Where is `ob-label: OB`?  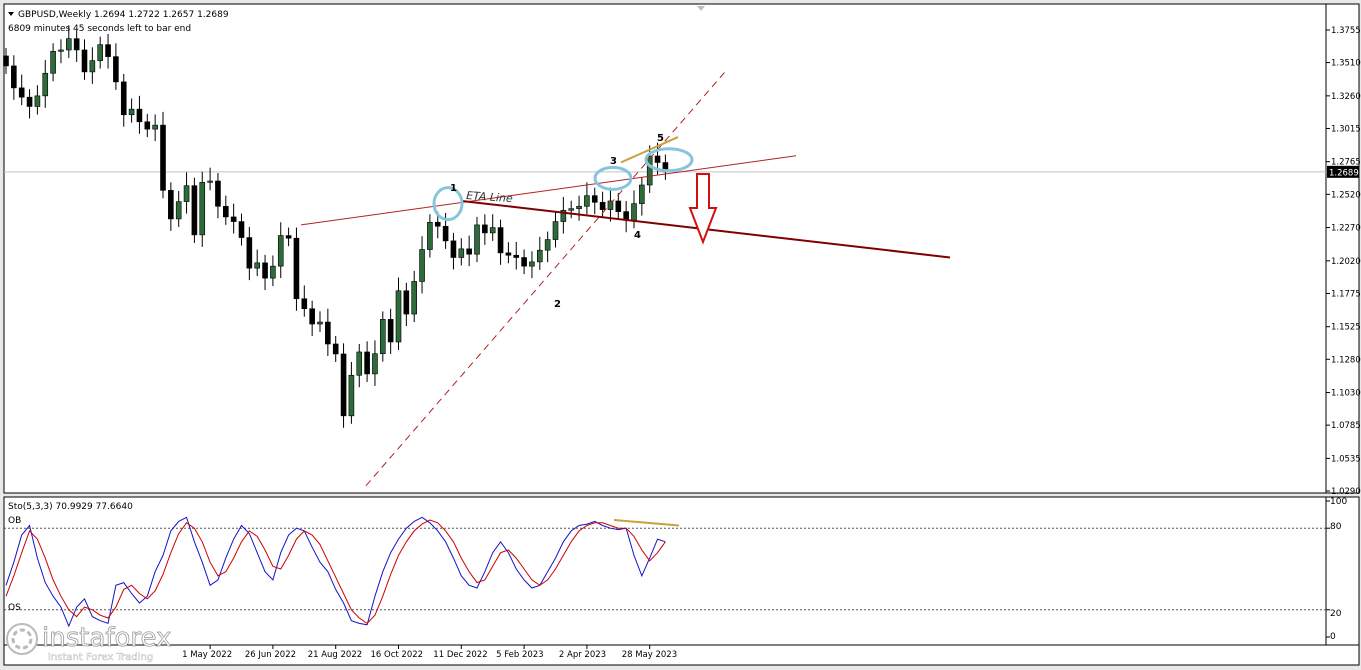 ob-label: OB is located at coordinates (14, 521).